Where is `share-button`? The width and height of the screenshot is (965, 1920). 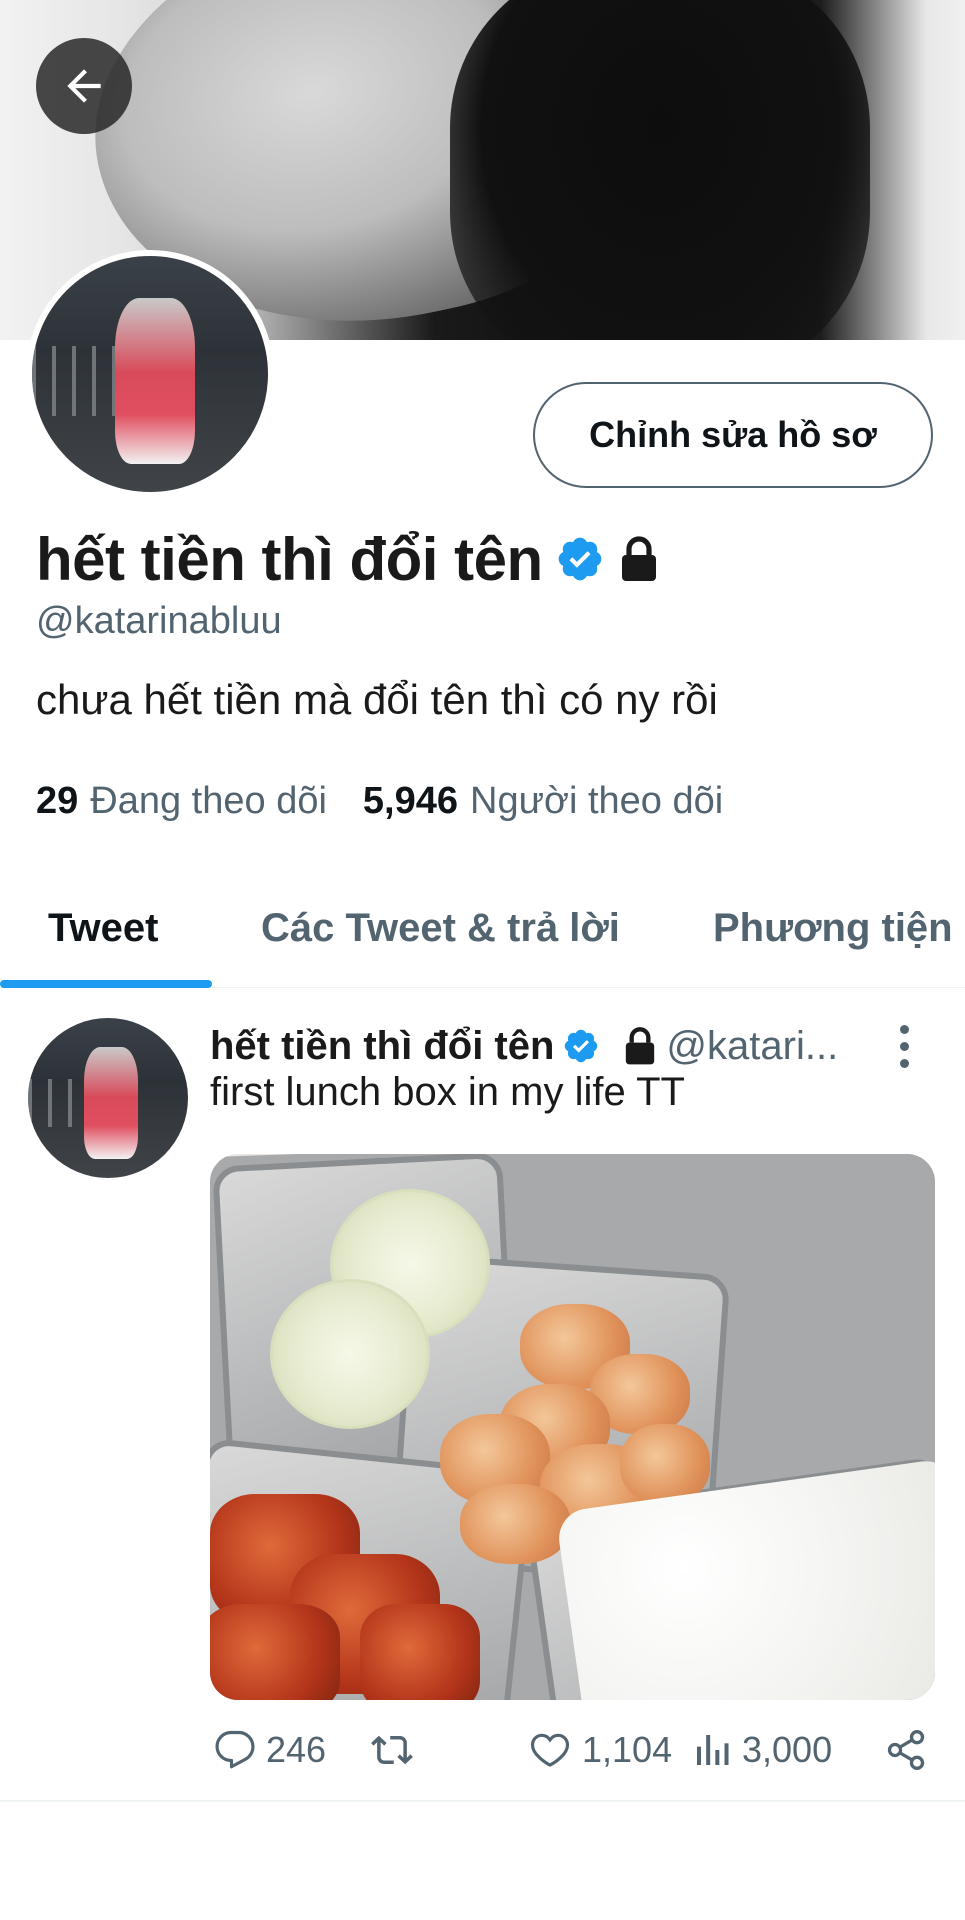 share-button is located at coordinates (906, 1750).